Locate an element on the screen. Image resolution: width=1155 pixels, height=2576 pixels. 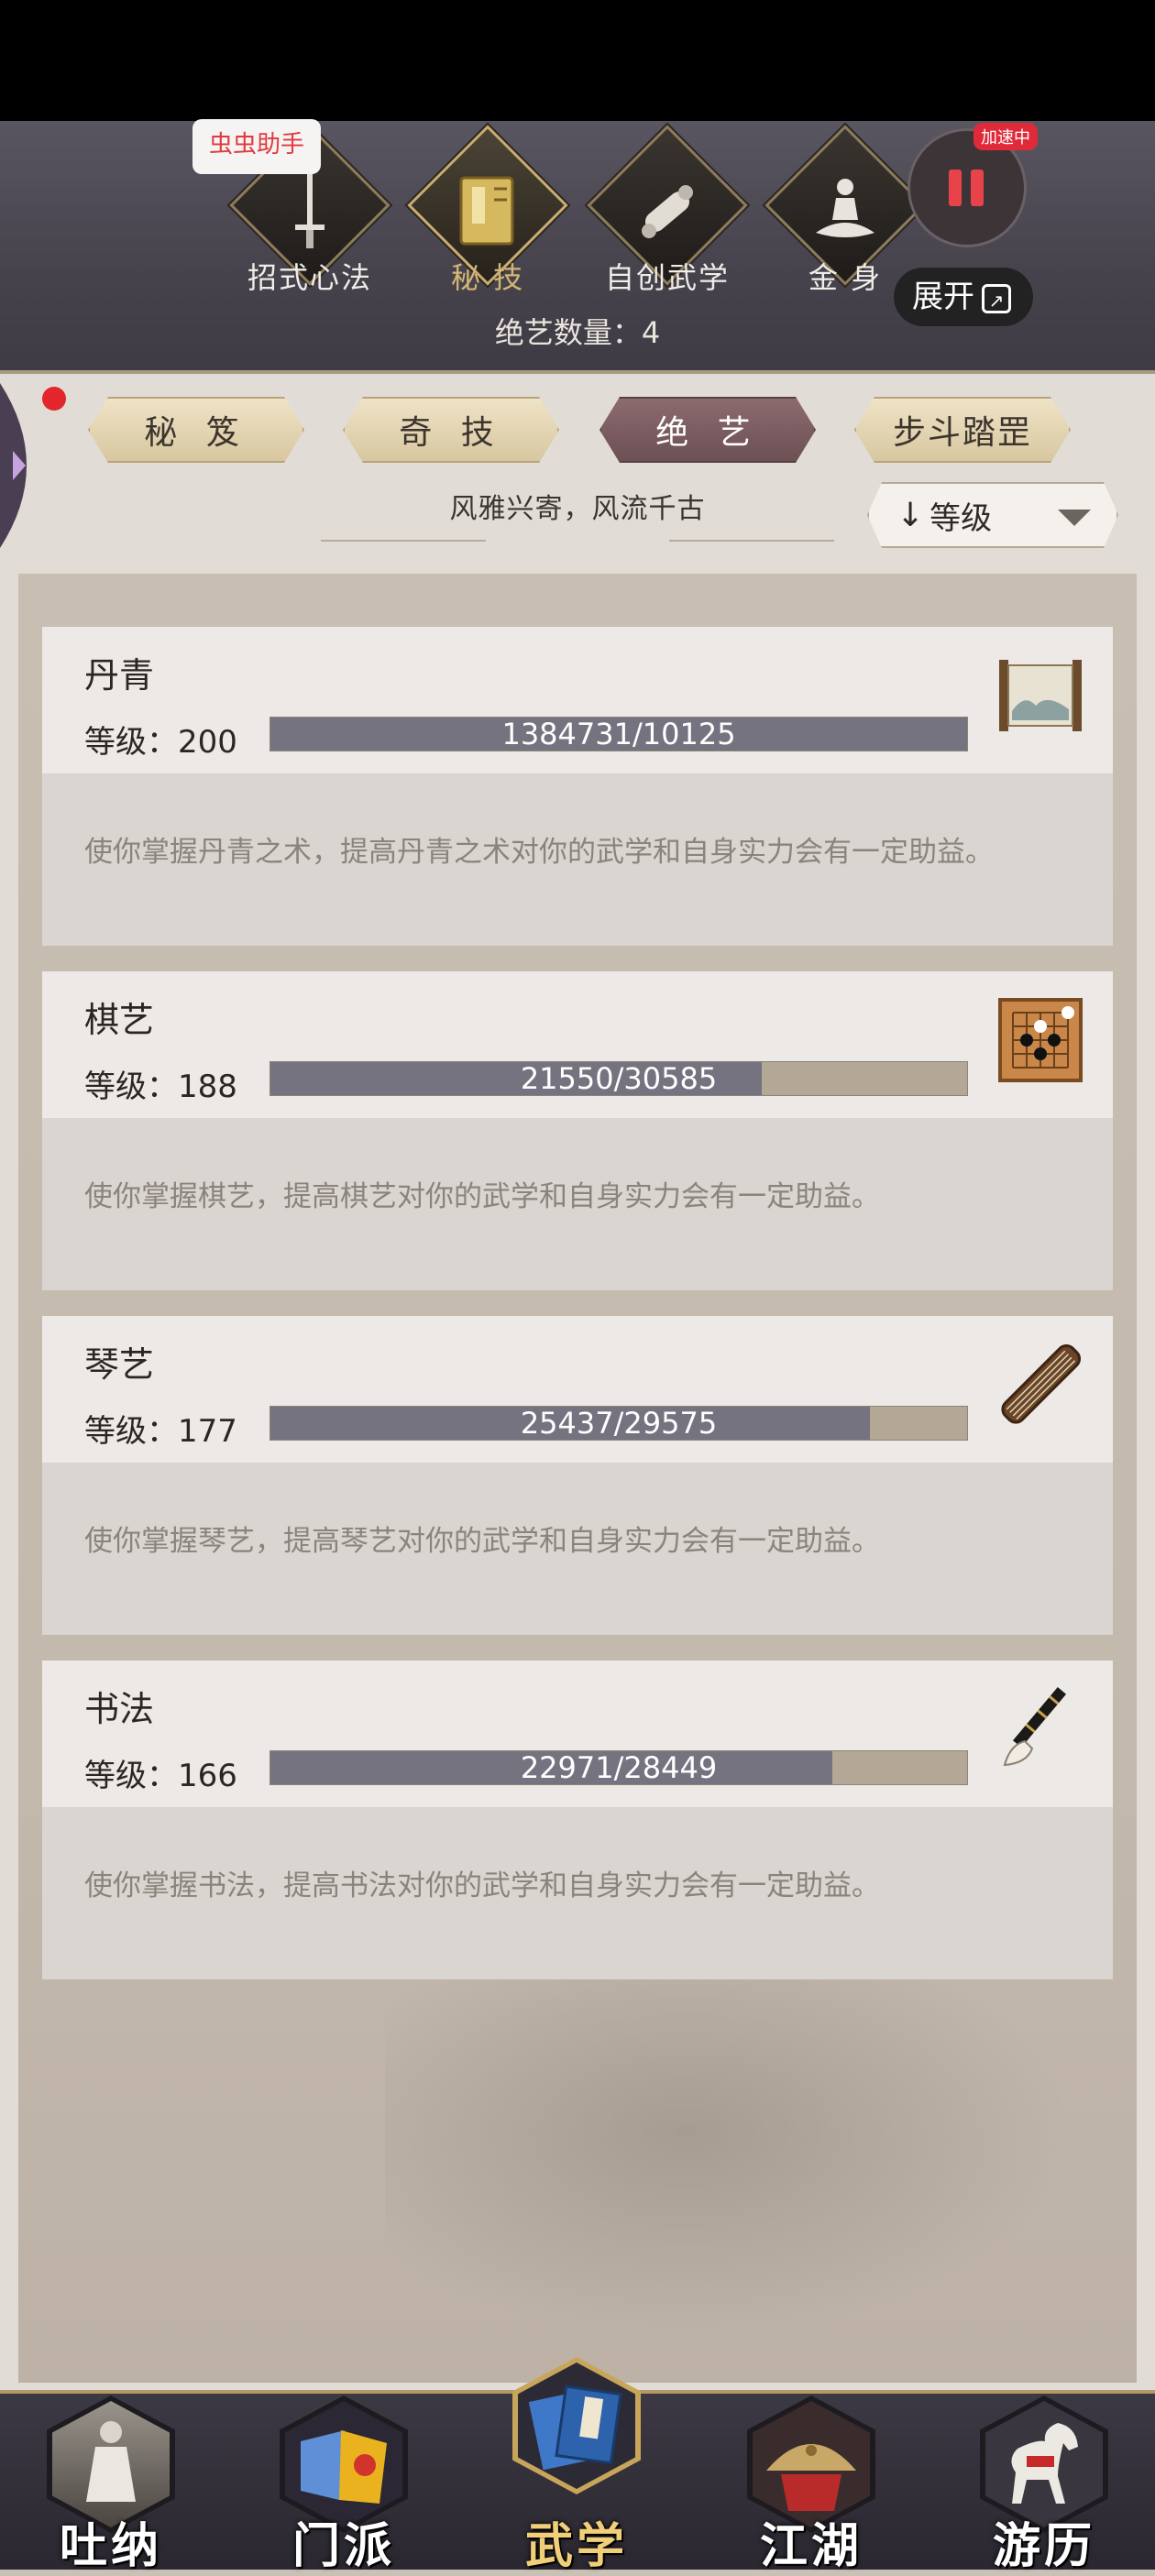
skill-level: 等级：200 is located at coordinates (160, 742).